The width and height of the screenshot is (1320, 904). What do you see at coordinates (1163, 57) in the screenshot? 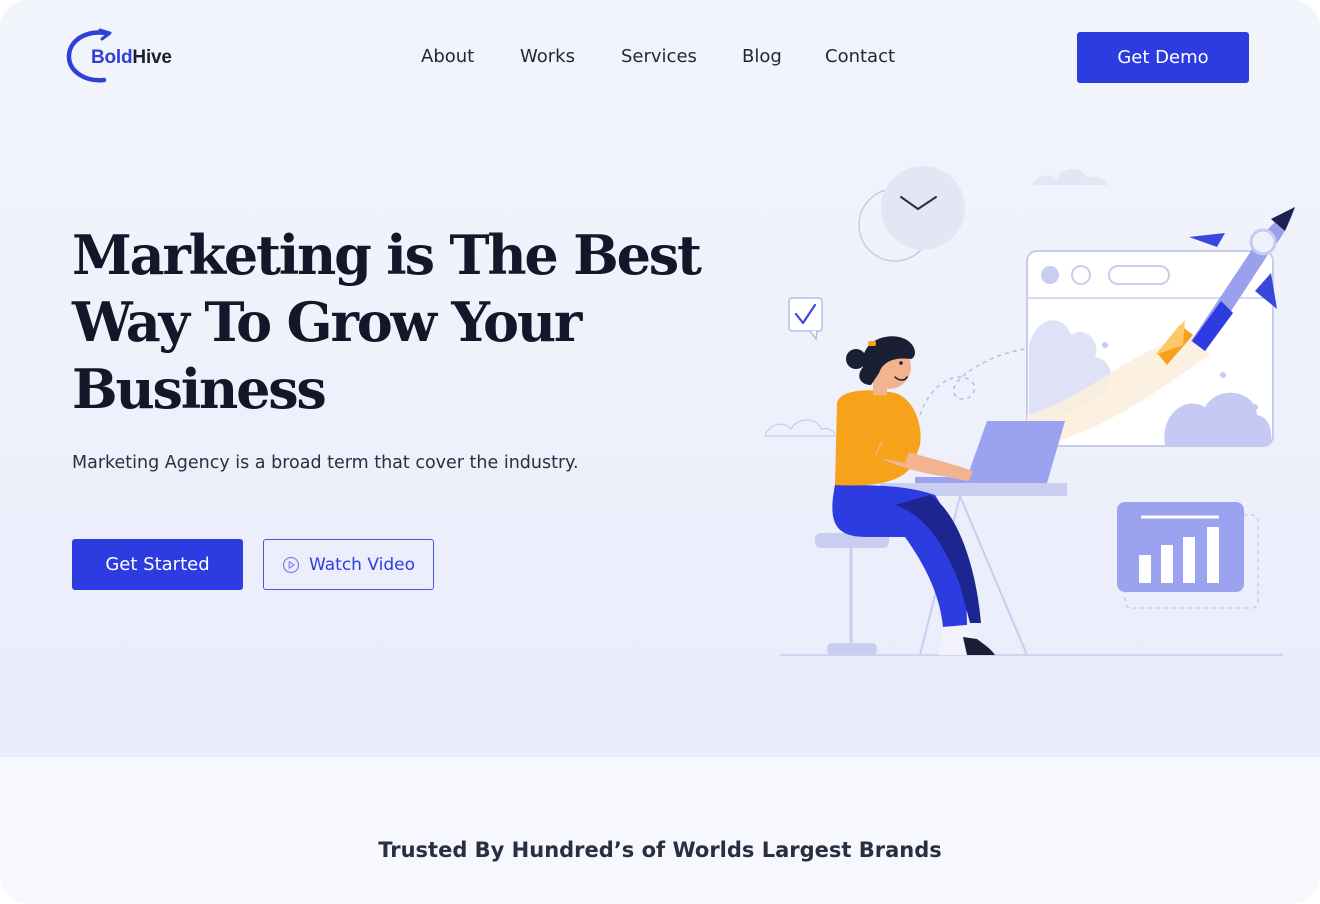
I see `get-demo-button: Get Demo` at bounding box center [1163, 57].